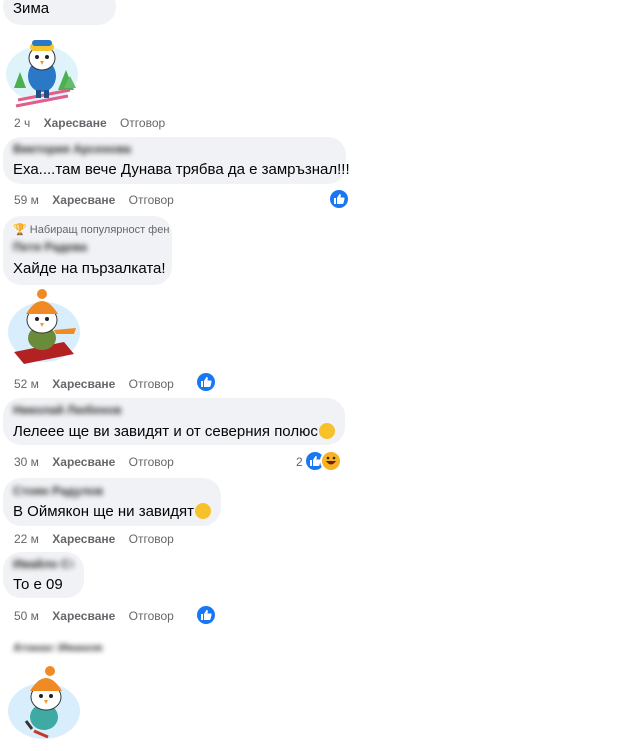 This screenshot has height=751, width=634. I want to click on comment-author: Петя Радева, so click(63, 247).